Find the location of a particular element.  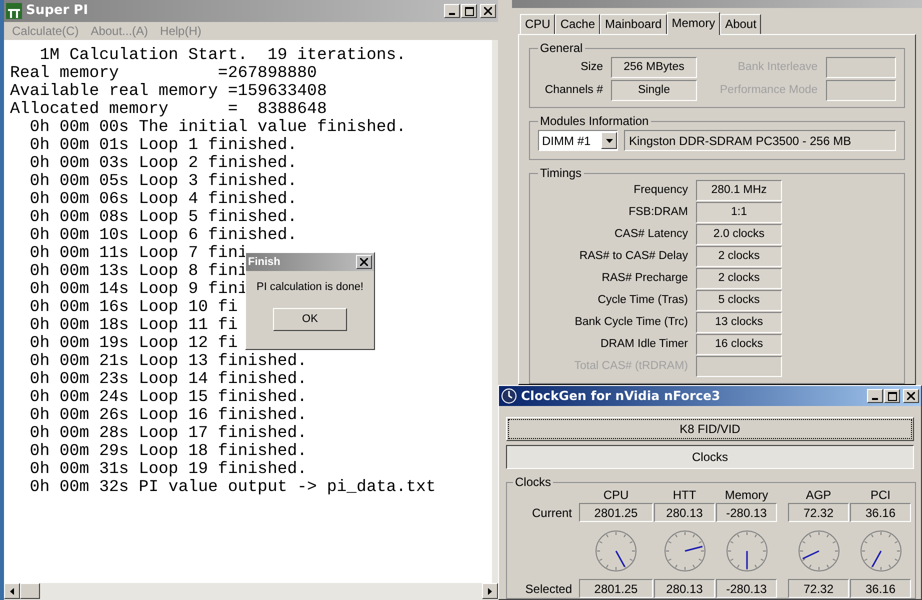

value-field: 280.1 MHz is located at coordinates (739, 190).